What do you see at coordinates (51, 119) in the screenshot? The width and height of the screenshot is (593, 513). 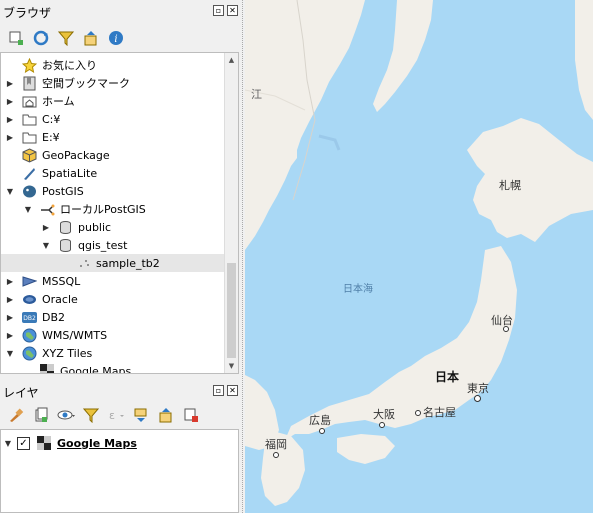 I see `browser-item-label: C:¥` at bounding box center [51, 119].